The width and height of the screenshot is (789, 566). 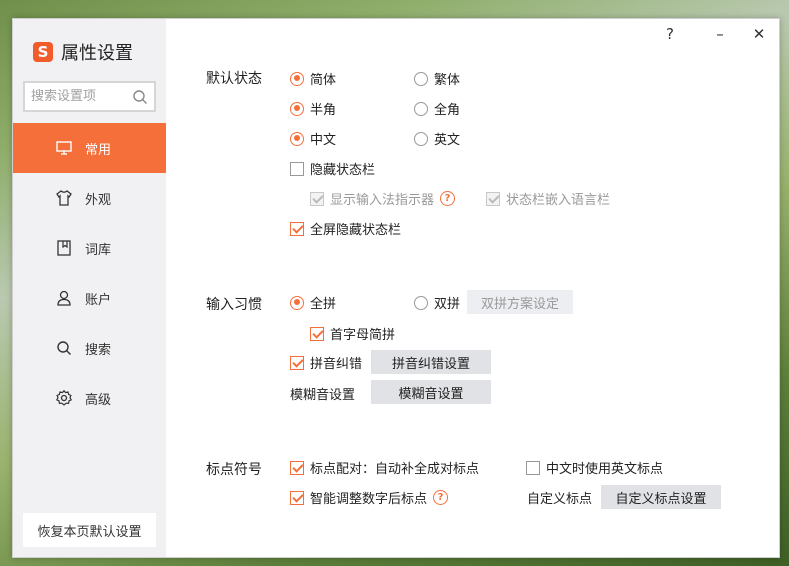 I want to click on radio-quanpin: 全拼, so click(x=313, y=302).